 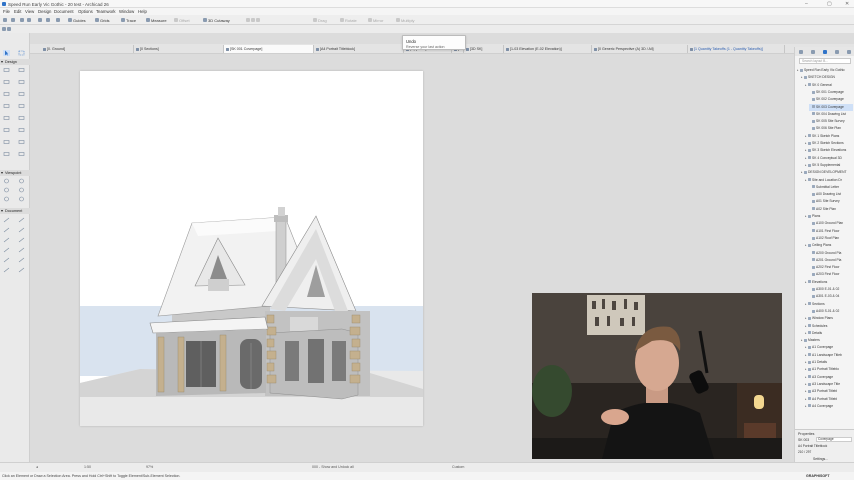 What do you see at coordinates (21, 181) in the screenshot?
I see `section-tool` at bounding box center [21, 181].